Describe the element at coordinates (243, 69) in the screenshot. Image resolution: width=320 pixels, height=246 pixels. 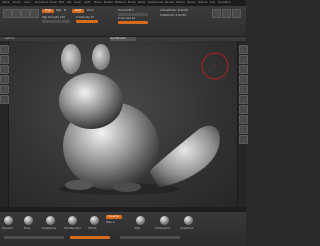
I see `actual-icon` at that location.